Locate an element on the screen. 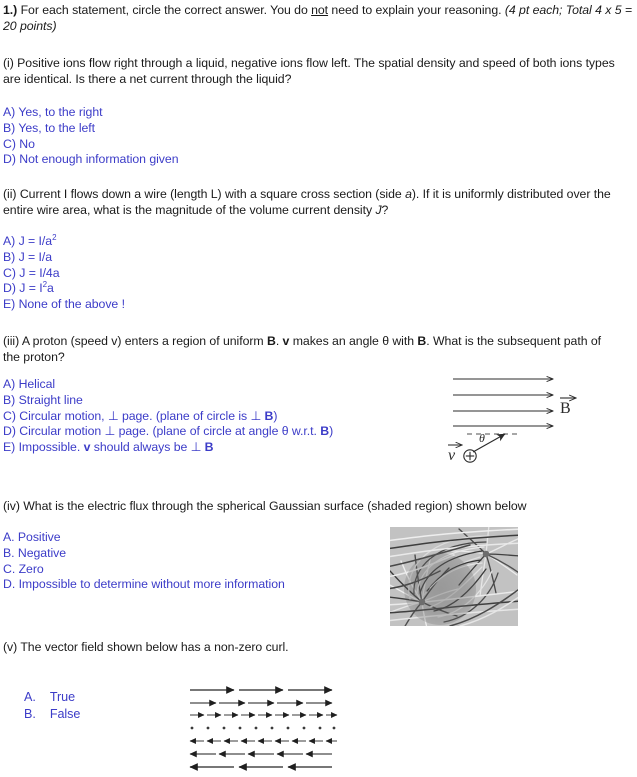 This screenshot has height=777, width=637. option-v-a-row: A. True is located at coordinates (52, 697).